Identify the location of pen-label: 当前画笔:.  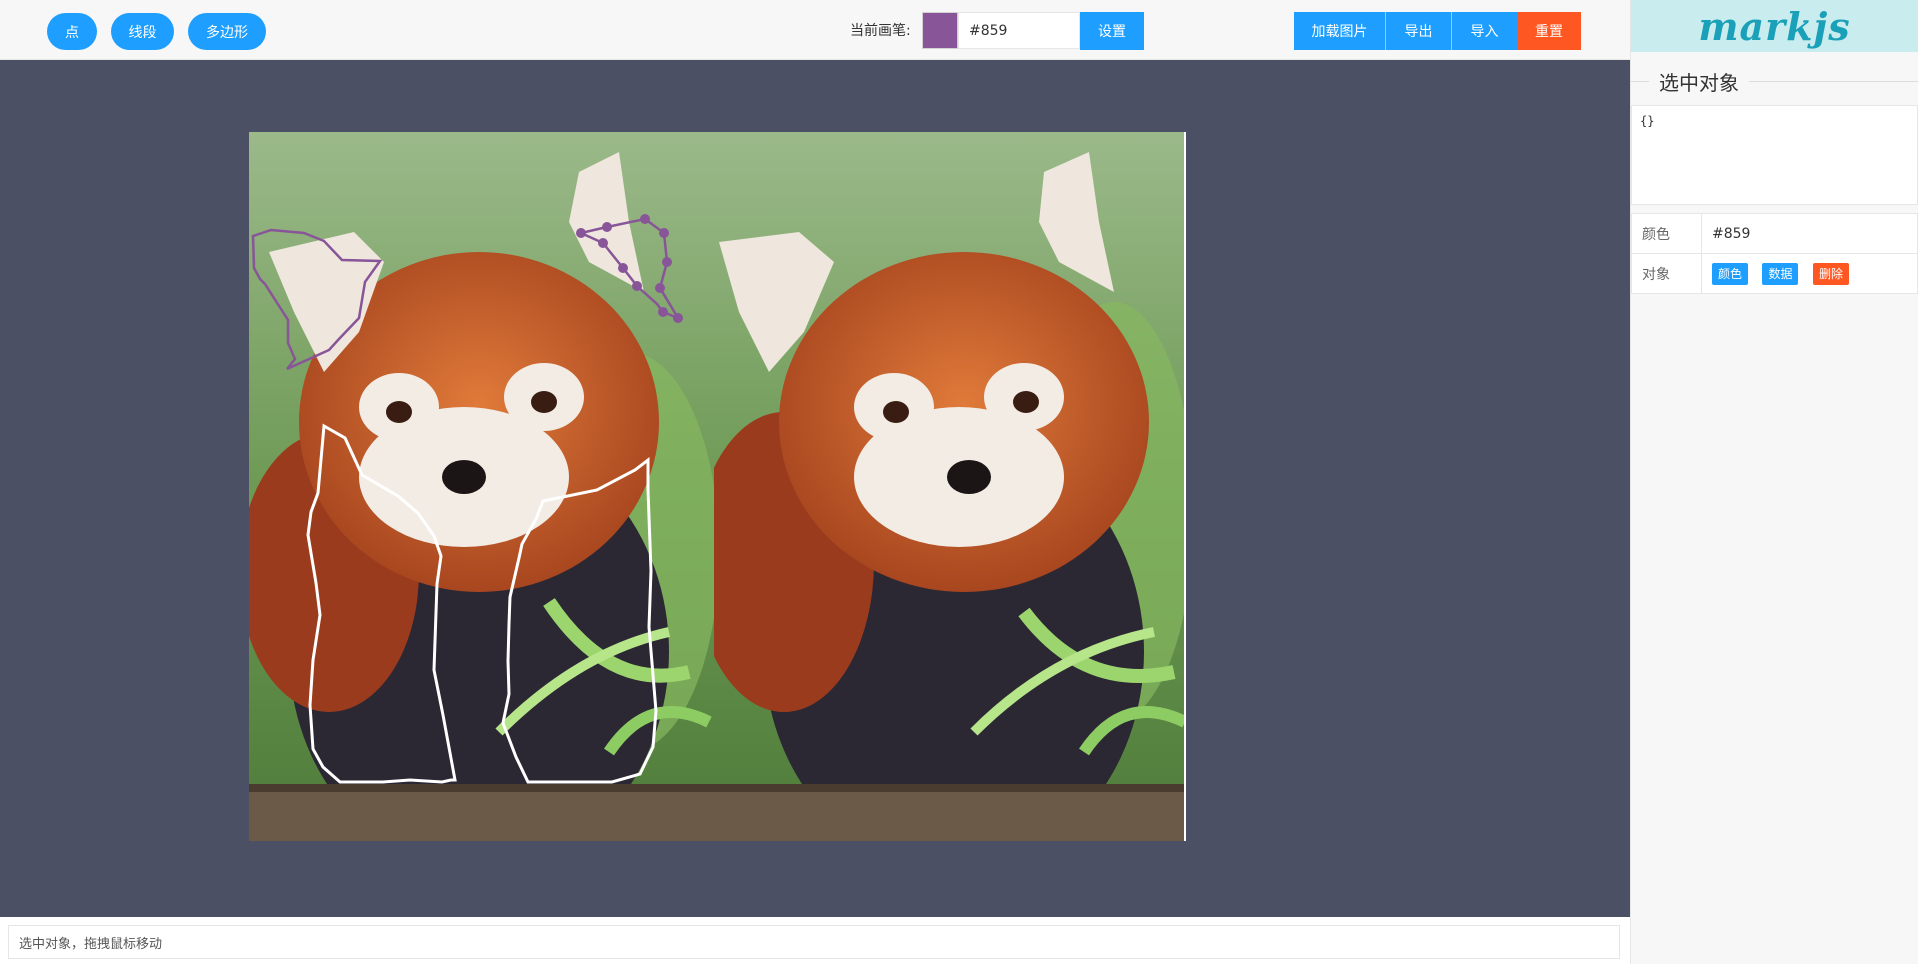
(880, 31).